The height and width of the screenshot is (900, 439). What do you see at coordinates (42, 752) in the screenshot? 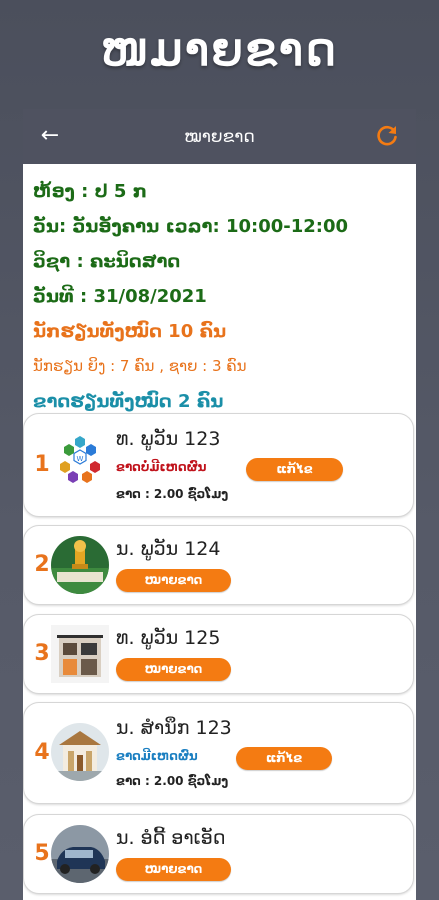
I see `student-number: 4` at bounding box center [42, 752].